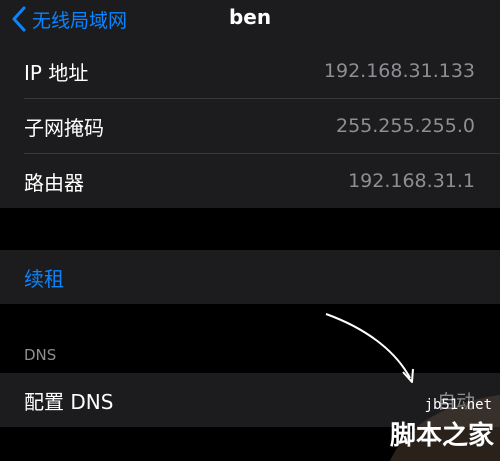 Image resolution: width=500 pixels, height=461 pixels. What do you see at coordinates (250, 181) in the screenshot?
I see `router-row: 路由器 192.168.31.1` at bounding box center [250, 181].